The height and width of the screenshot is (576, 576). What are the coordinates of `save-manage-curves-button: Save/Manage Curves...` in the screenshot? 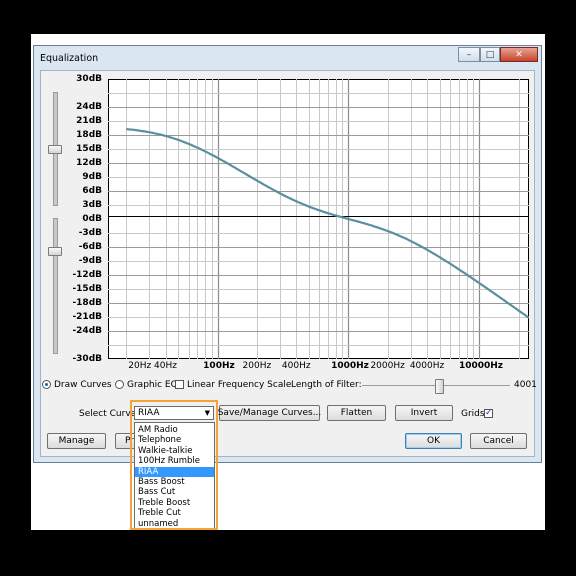 It's located at (269, 413).